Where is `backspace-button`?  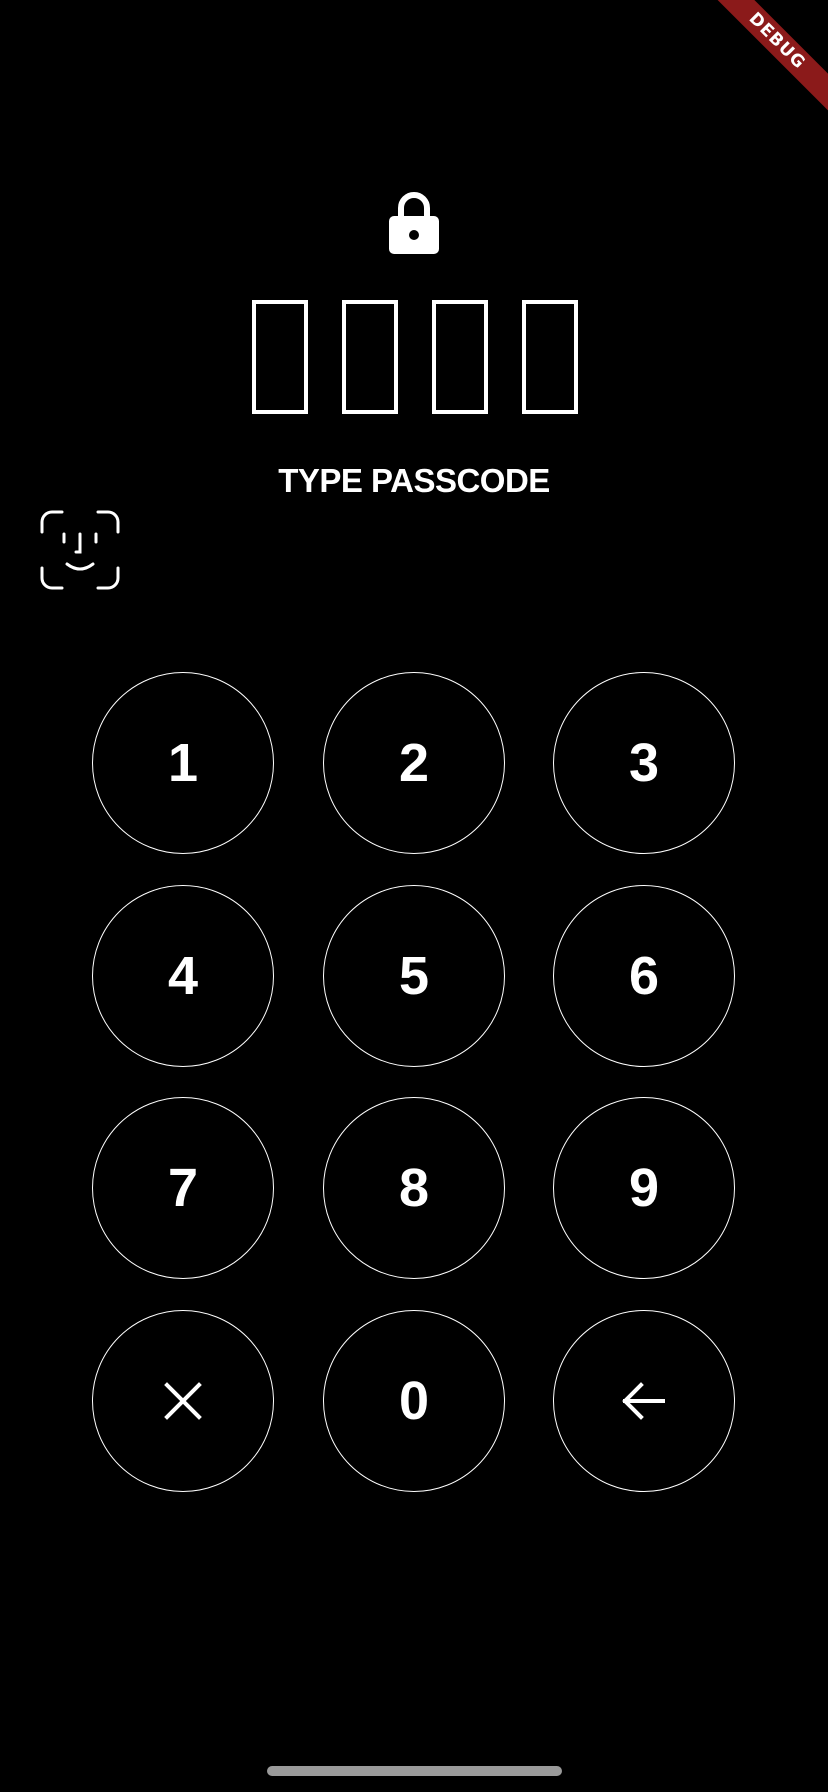 backspace-button is located at coordinates (644, 1401).